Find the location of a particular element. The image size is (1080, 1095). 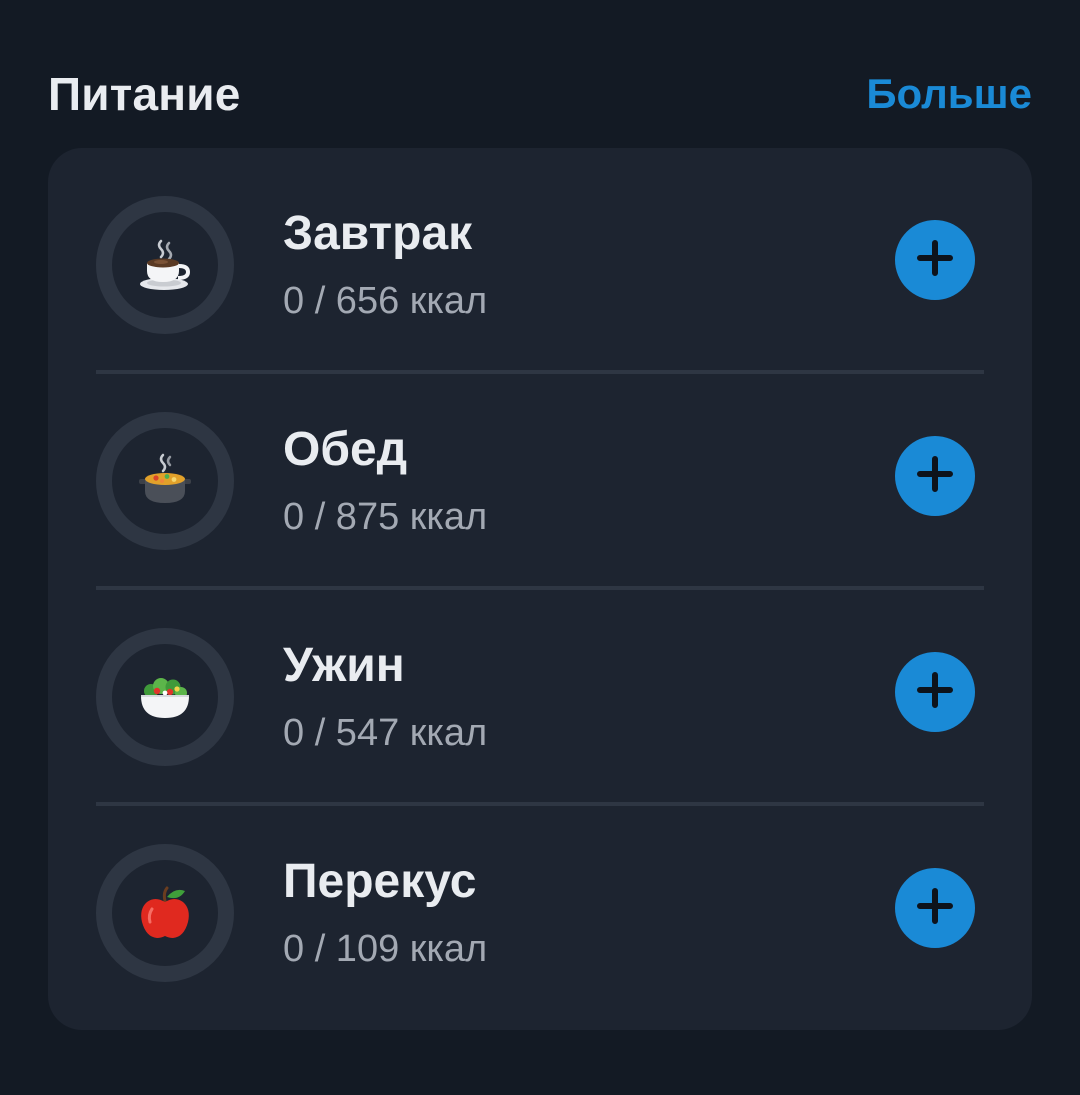

meal-calories: 0 / 875 ккал is located at coordinates (385, 517).